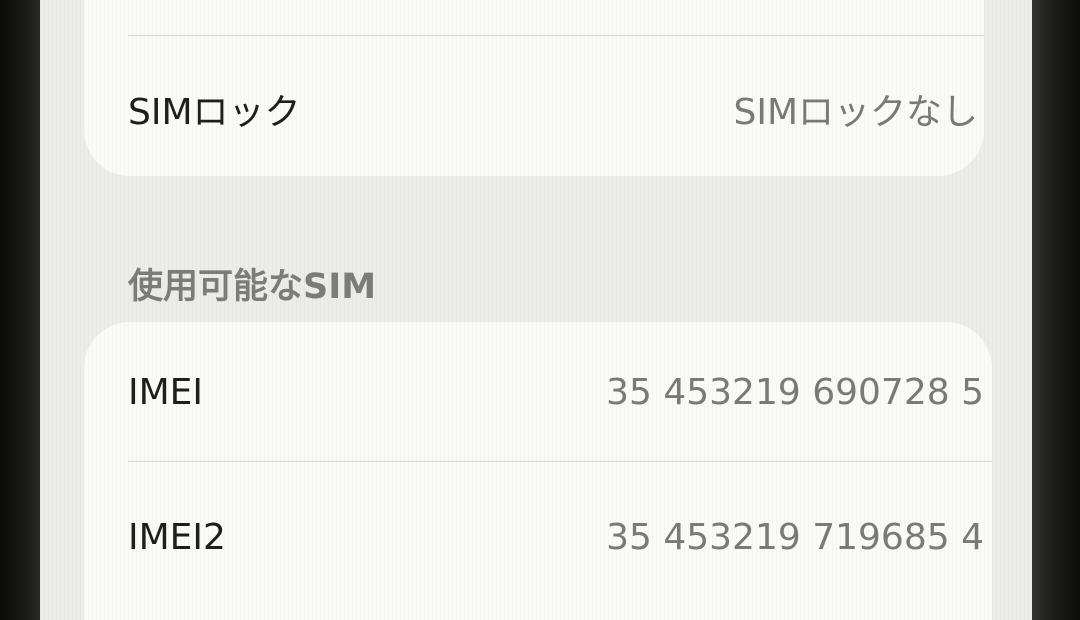  What do you see at coordinates (166, 392) in the screenshot?
I see `imei-label: IMEI` at bounding box center [166, 392].